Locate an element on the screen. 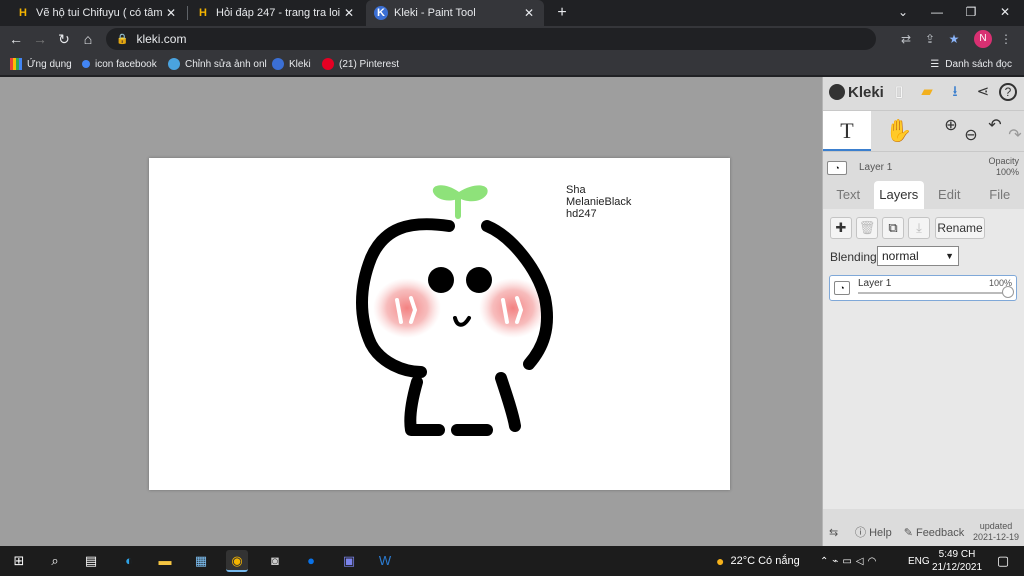  tab-layers: Layers is located at coordinates (898, 195).